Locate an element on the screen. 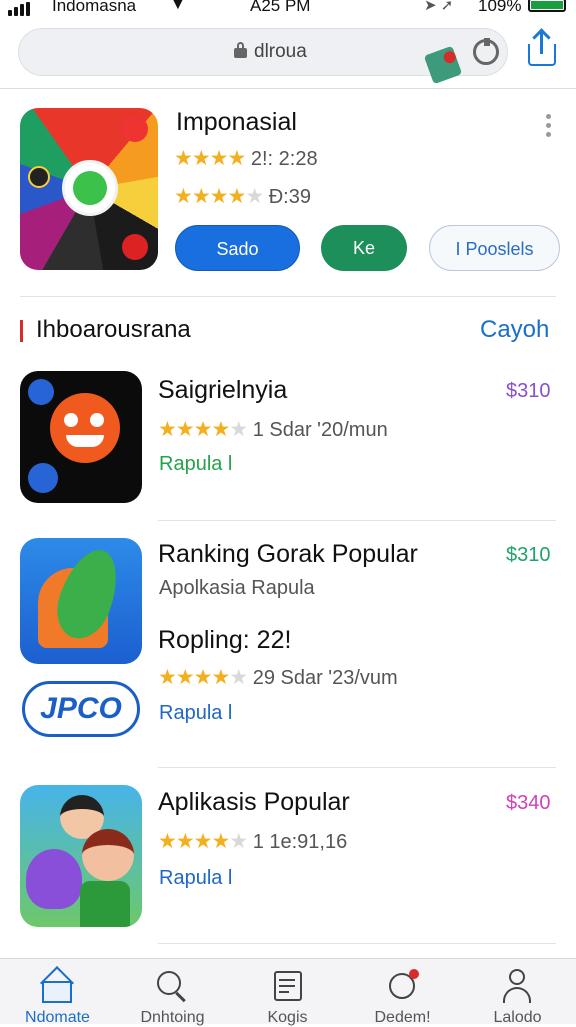 This screenshot has height=1027, width=576. app-title: Saigrielnyia is located at coordinates (222, 390).